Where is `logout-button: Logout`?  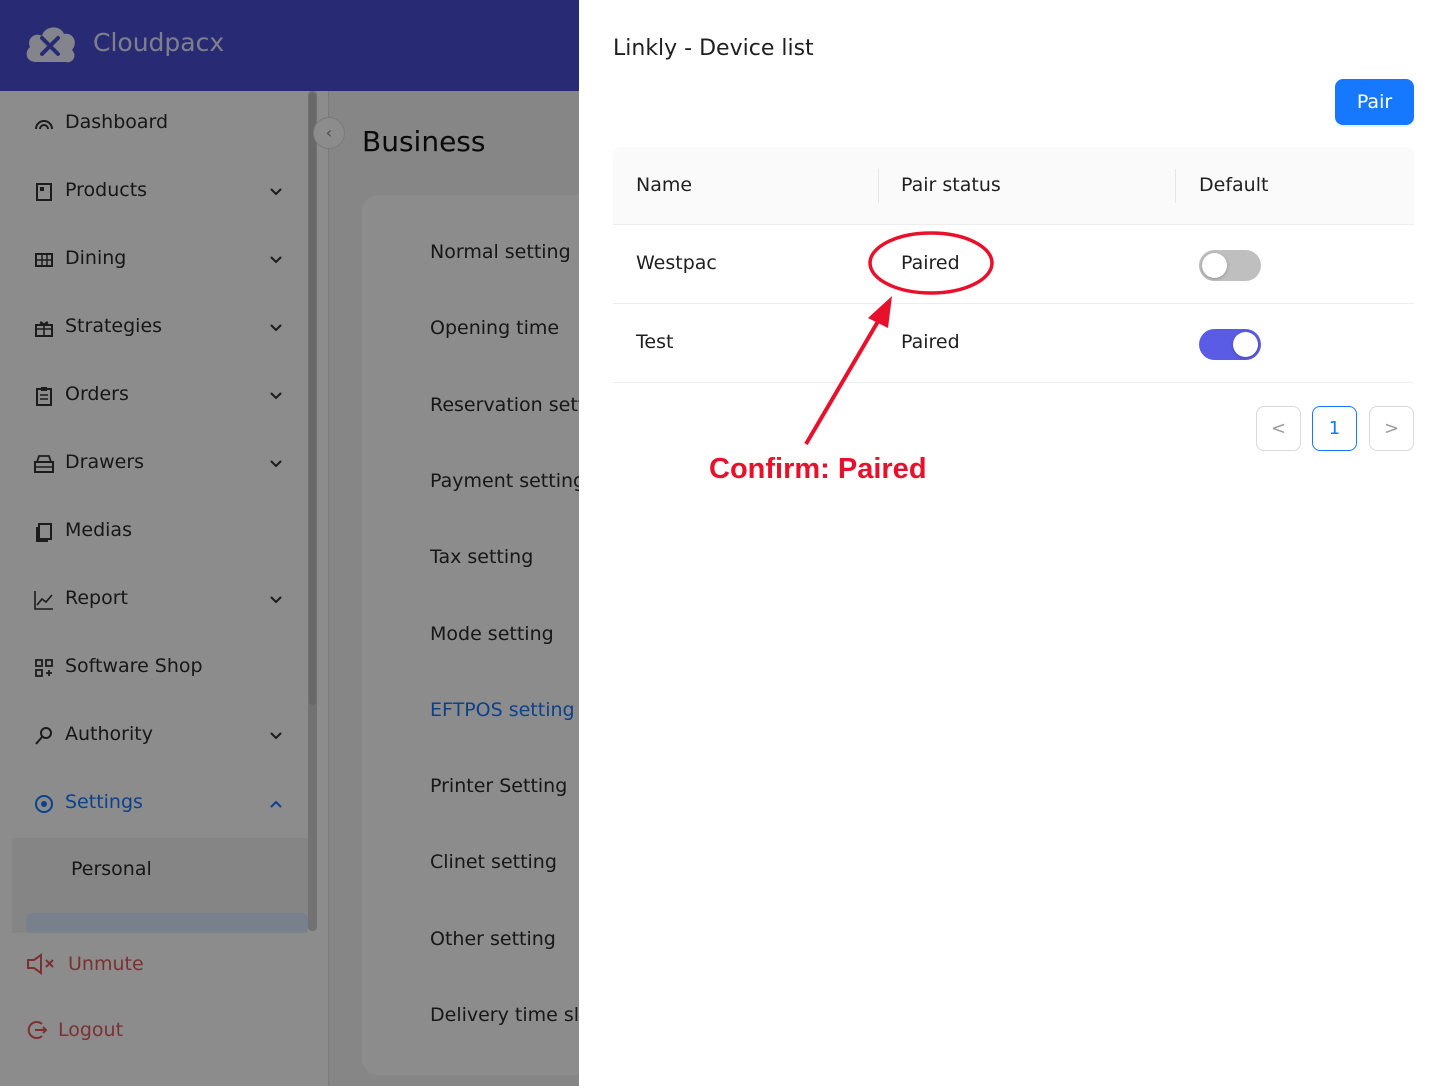 logout-button: Logout is located at coordinates (74, 1030).